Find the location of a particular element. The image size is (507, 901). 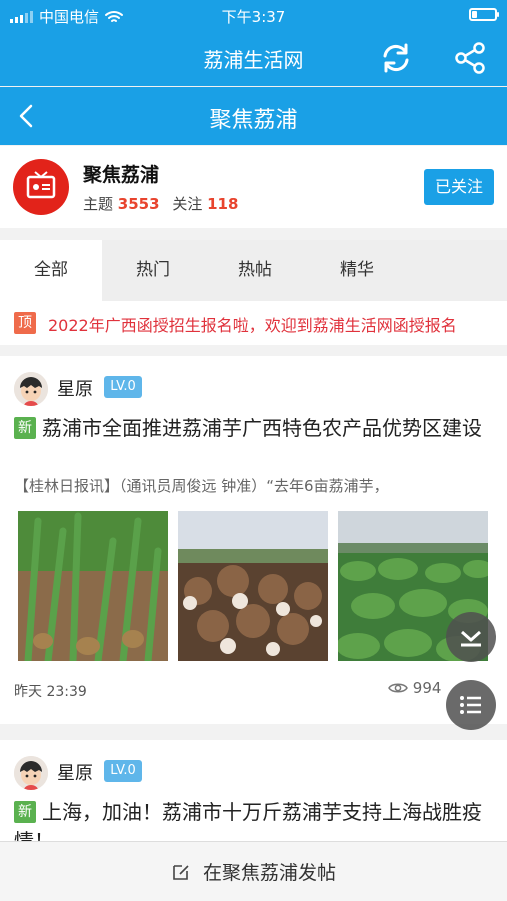

tab-hot-posts: 热帖 is located at coordinates (255, 270).